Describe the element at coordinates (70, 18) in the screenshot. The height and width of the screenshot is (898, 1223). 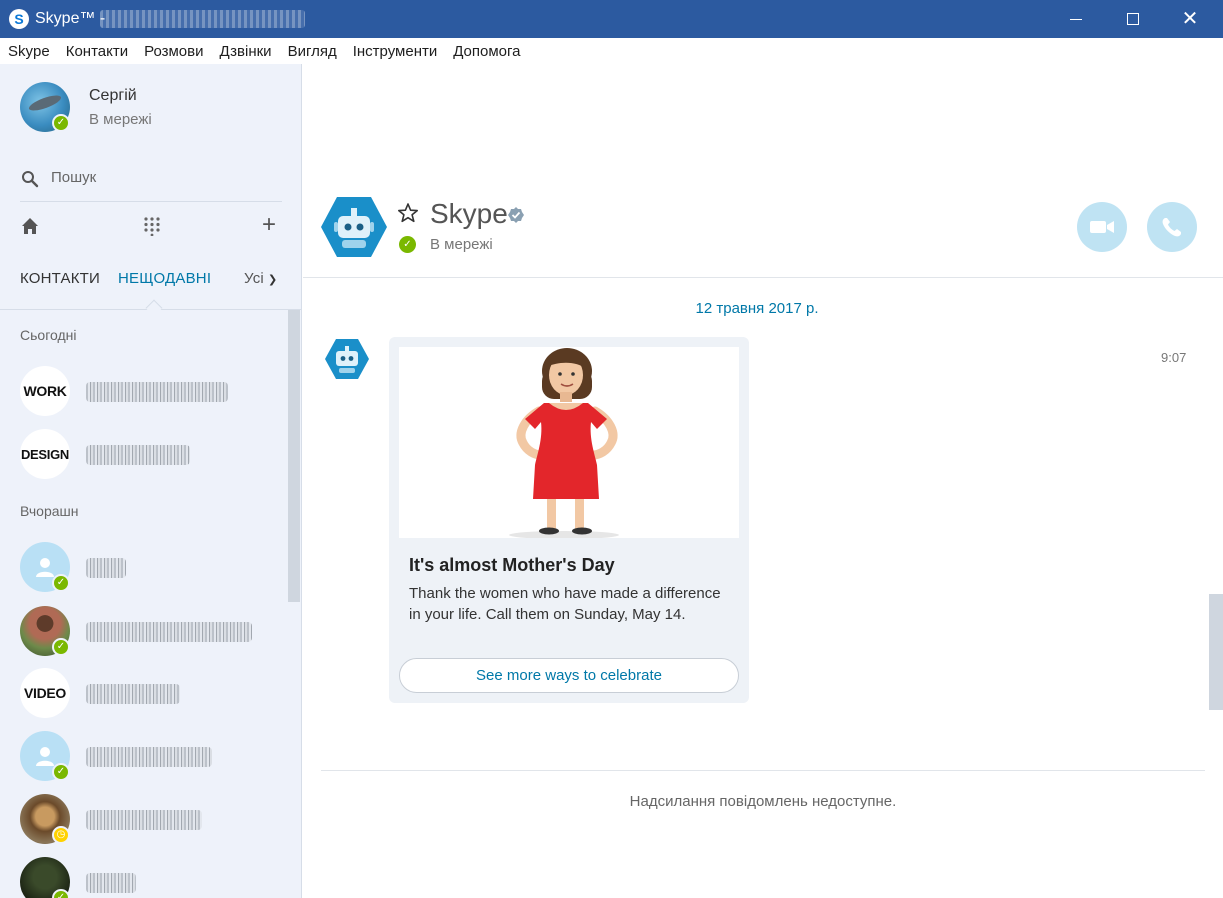
I see `window-title: Skype™ -` at that location.